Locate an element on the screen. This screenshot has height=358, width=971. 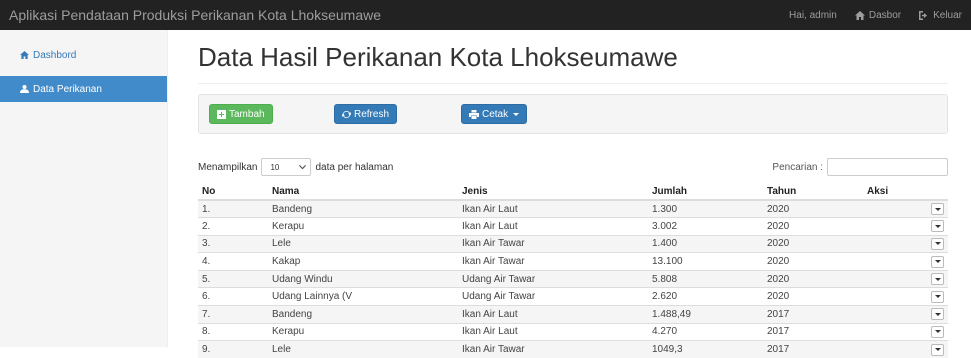
table-row: 5. Udang Windu Udang Air Tawar 5.808 2020 is located at coordinates (573, 278).